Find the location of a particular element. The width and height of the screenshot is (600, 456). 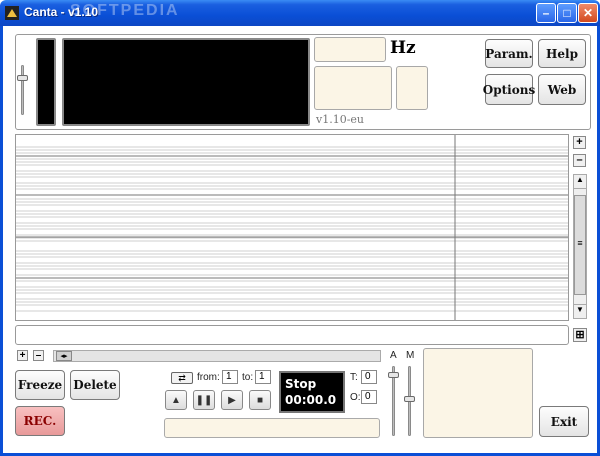

horizontal-scrollbar: ◂▸ is located at coordinates (217, 356).